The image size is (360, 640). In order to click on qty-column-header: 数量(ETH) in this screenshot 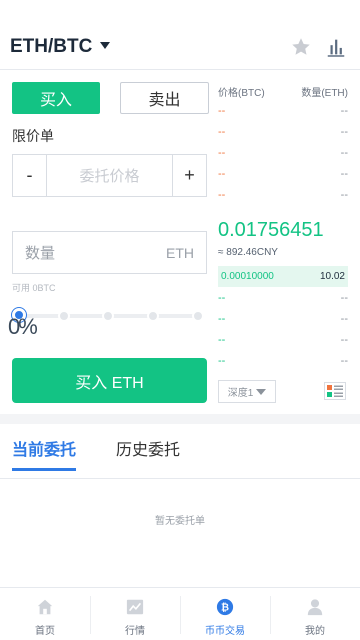, I will do `click(324, 93)`.